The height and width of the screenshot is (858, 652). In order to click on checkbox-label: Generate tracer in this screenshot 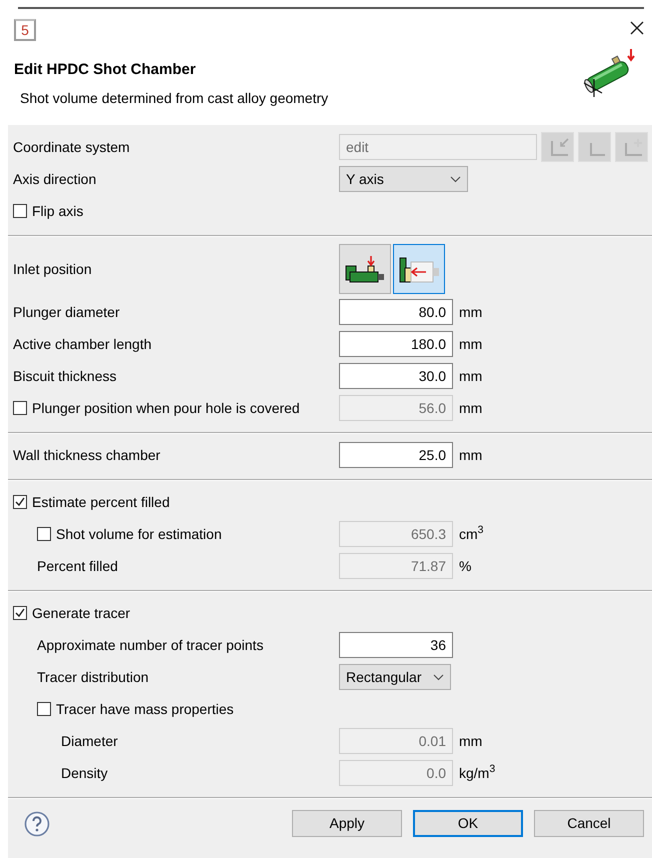, I will do `click(81, 613)`.